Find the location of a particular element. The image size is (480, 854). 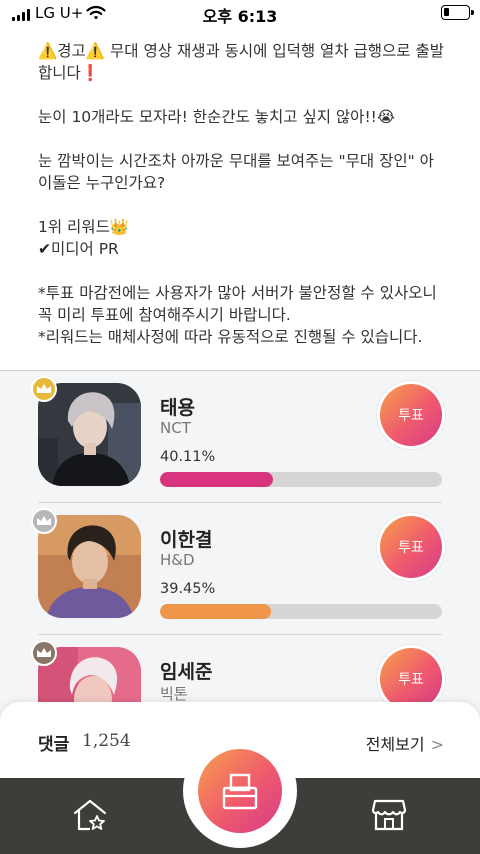

see-all-label: 전체보기 is located at coordinates (395, 744).